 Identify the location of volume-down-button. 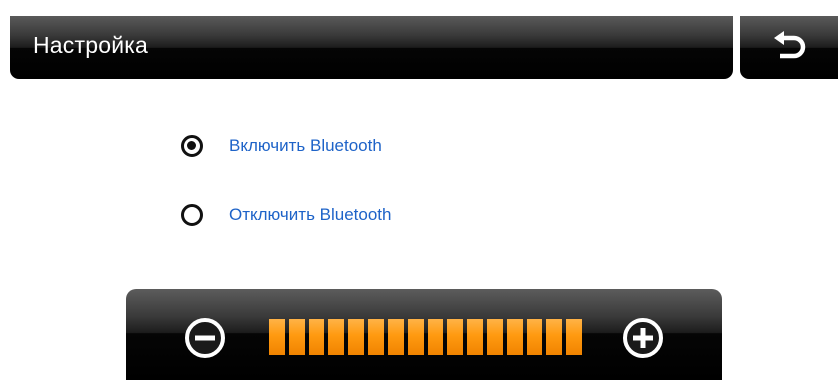
(205, 338).